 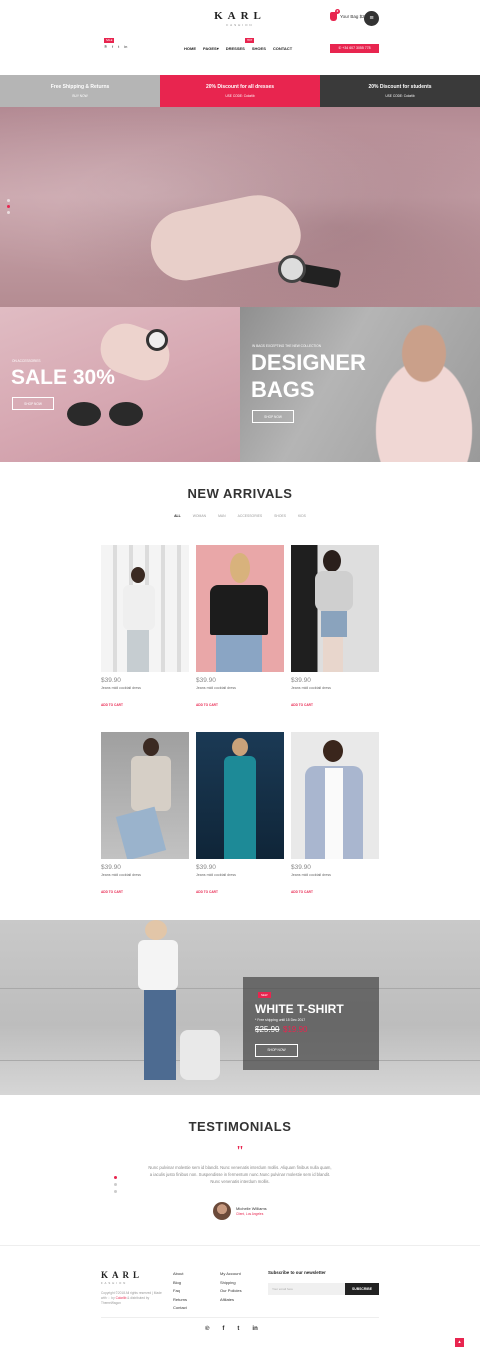 What do you see at coordinates (240, 493) in the screenshot?
I see `section-title-new-arrivals: NEW ARRIVALS` at bounding box center [240, 493].